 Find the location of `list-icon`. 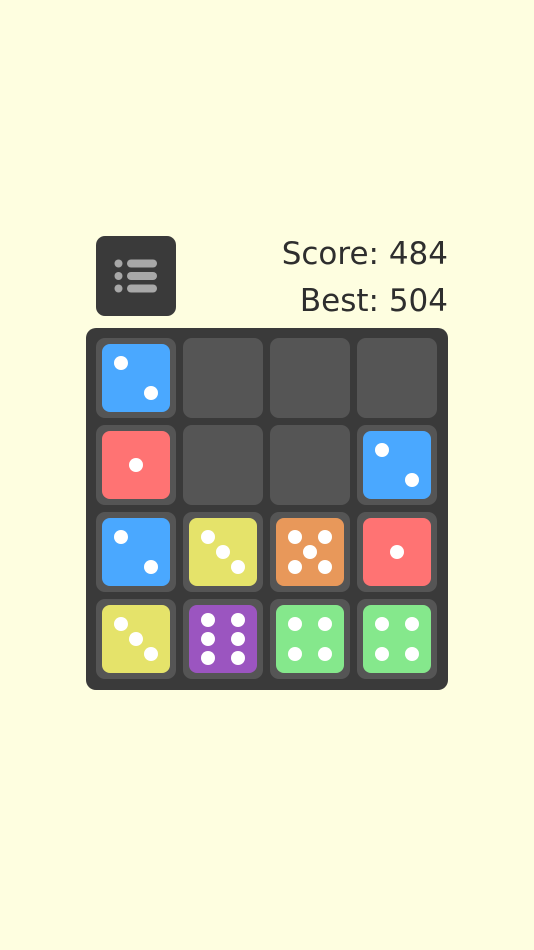

list-icon is located at coordinates (135, 276).